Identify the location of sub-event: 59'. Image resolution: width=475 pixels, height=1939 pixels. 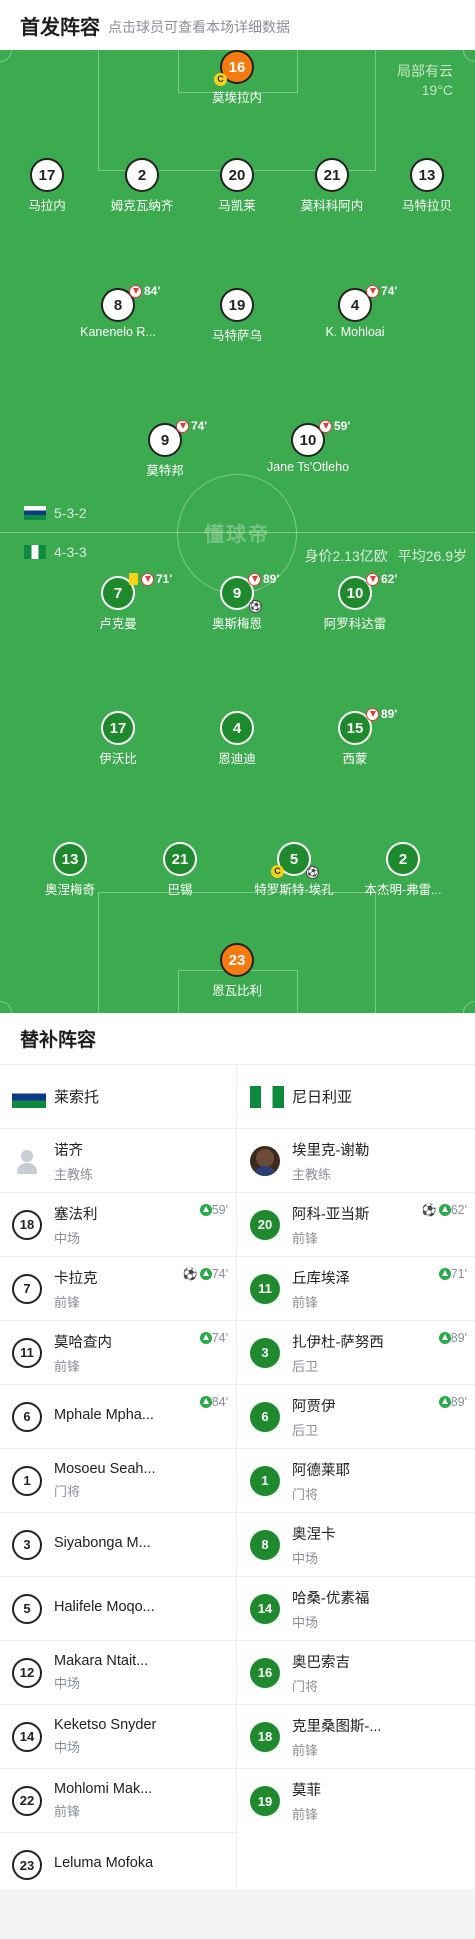
(213, 1210).